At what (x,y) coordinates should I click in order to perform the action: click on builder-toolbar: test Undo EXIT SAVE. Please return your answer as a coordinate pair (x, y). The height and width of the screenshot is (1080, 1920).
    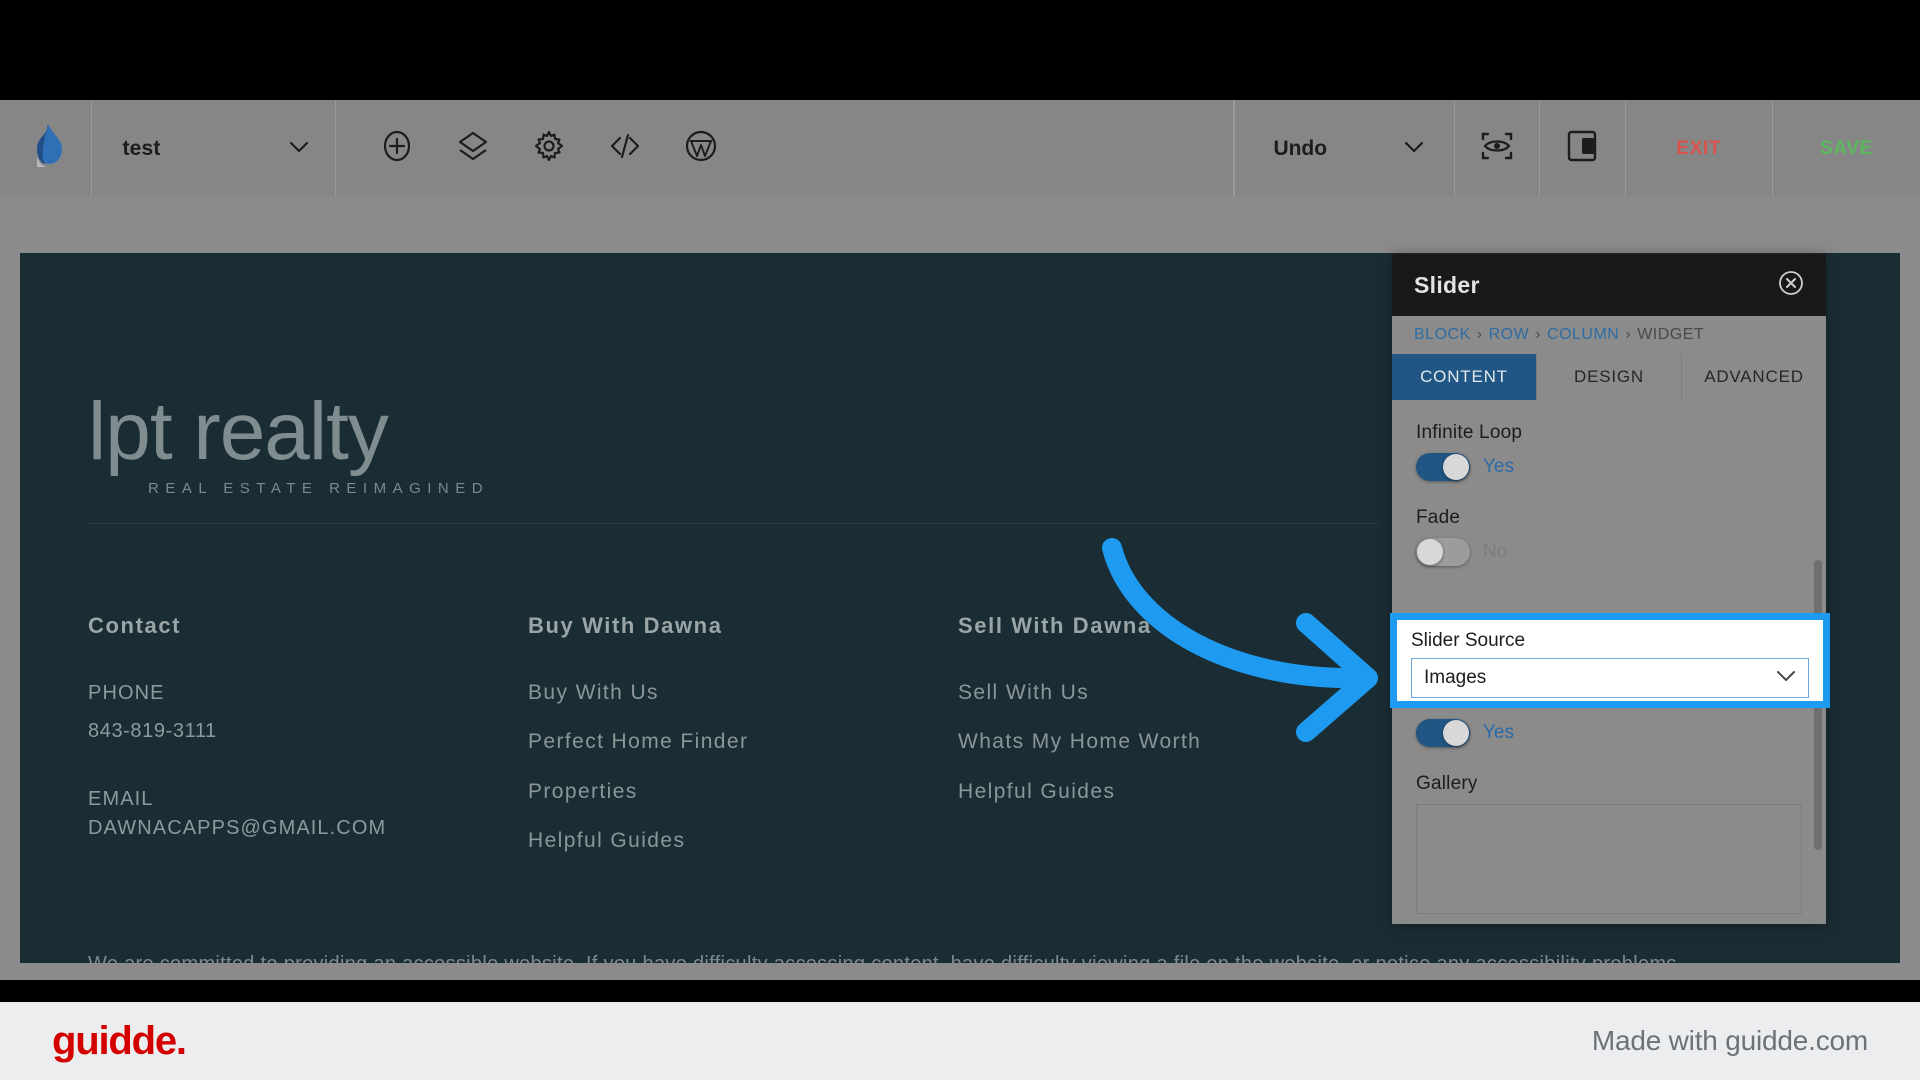
    Looking at the image, I should click on (960, 148).